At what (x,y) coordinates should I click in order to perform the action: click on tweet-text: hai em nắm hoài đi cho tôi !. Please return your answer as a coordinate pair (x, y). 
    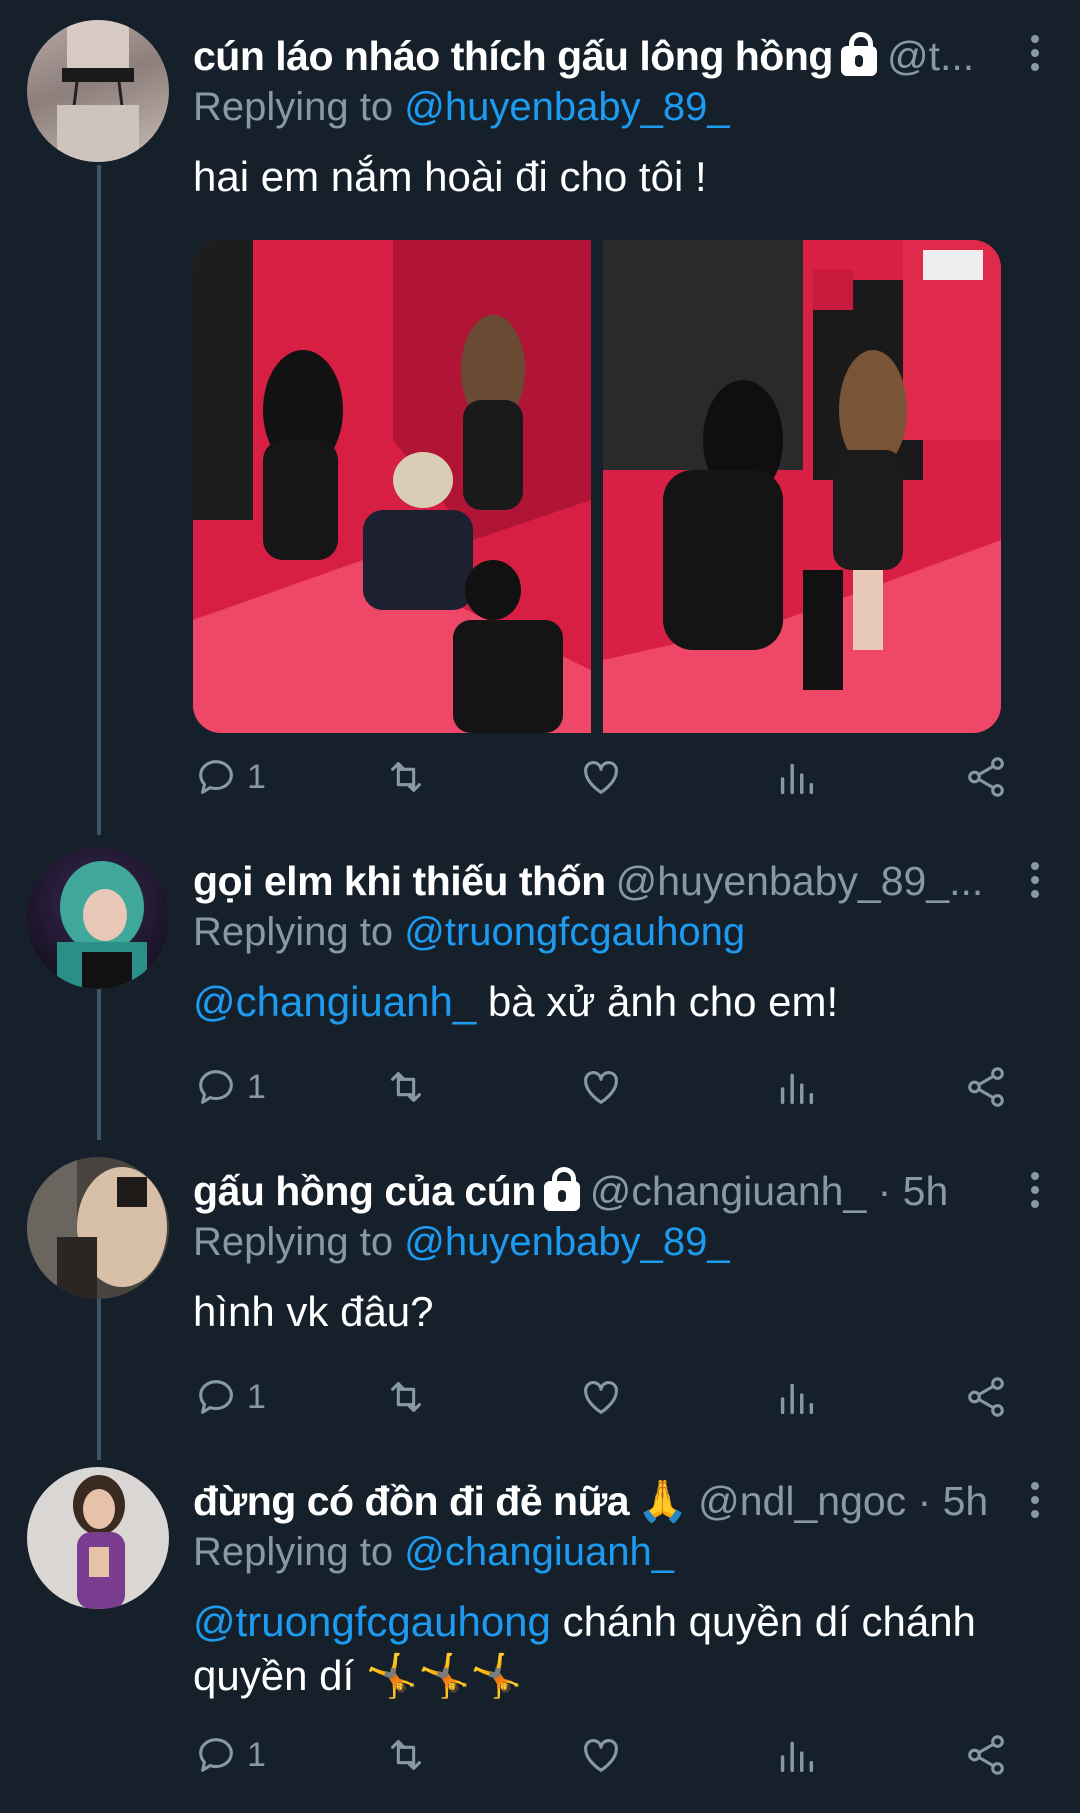
    Looking at the image, I should click on (450, 176).